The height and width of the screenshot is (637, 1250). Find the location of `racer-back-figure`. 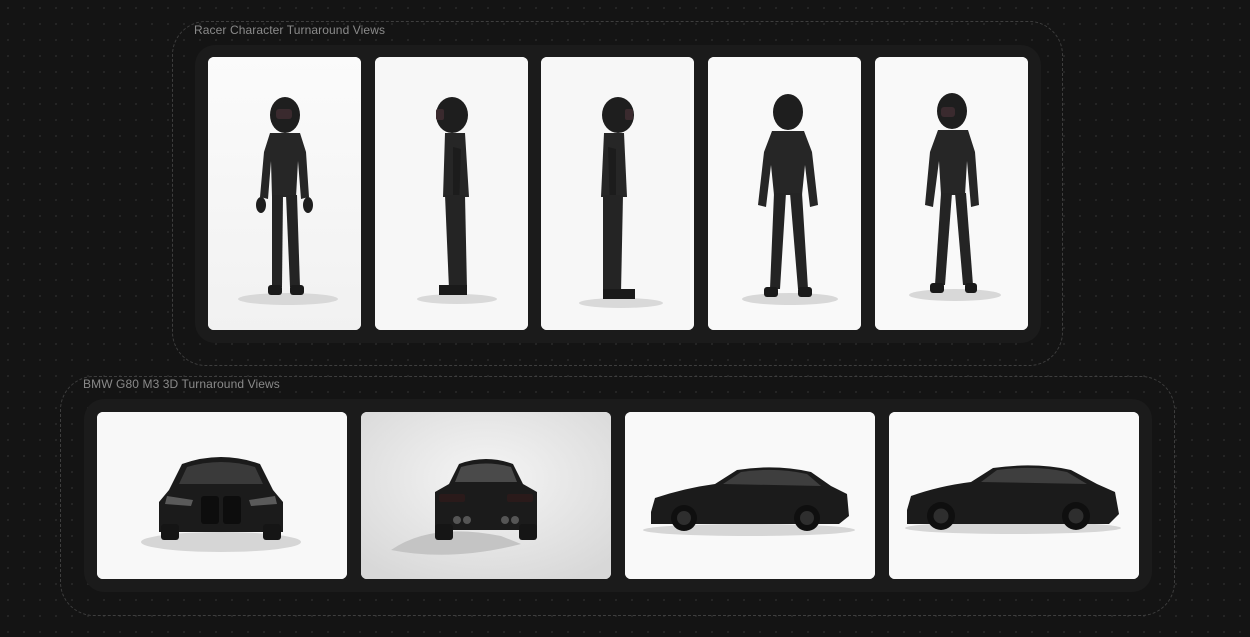

racer-back-figure is located at coordinates (784, 193).